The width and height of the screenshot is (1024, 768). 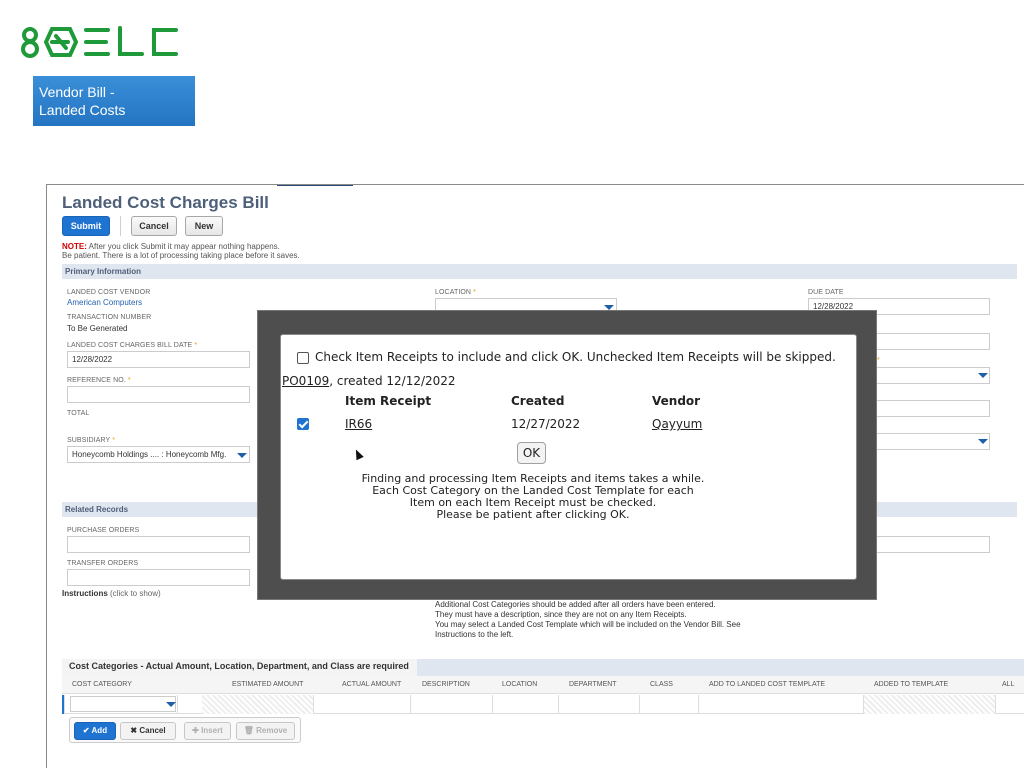 I want to click on description-cell, so click(x=452, y=704).